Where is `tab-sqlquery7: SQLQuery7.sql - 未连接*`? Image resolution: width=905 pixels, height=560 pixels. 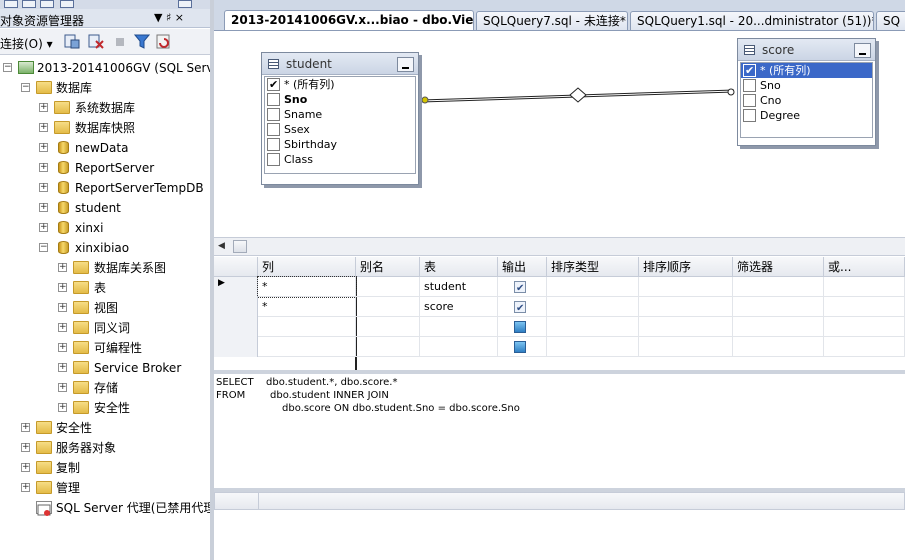
tab-sqlquery7: SQLQuery7.sql - 未连接* is located at coordinates (552, 21).